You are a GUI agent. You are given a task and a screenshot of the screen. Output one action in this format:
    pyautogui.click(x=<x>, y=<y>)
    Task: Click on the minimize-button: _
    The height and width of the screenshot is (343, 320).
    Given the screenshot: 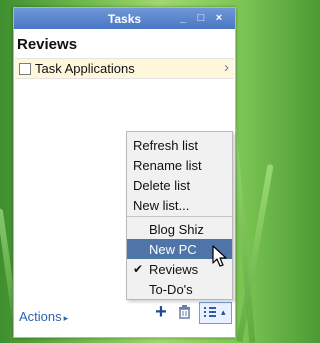 What is the action you would take?
    pyautogui.click(x=183, y=18)
    